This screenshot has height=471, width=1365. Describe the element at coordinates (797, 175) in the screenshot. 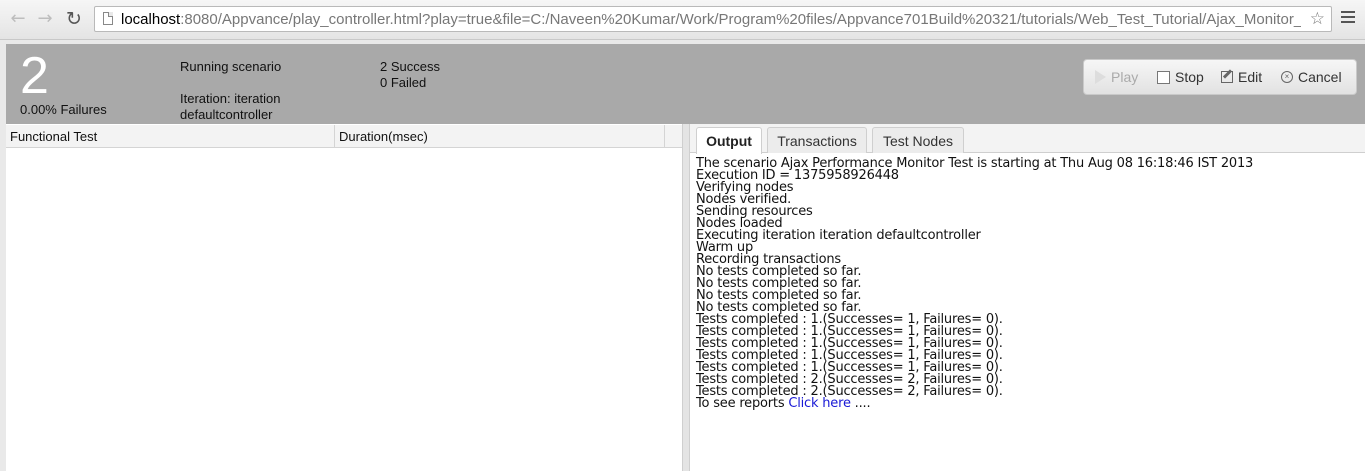

I see `output-line: Execution ID = 1375958926448` at that location.